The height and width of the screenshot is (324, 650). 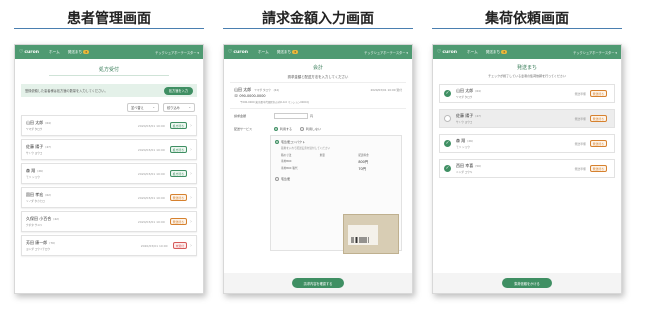 What do you see at coordinates (143, 107) in the screenshot?
I see `sort-select: 並べ替え ⌄` at bounding box center [143, 107].